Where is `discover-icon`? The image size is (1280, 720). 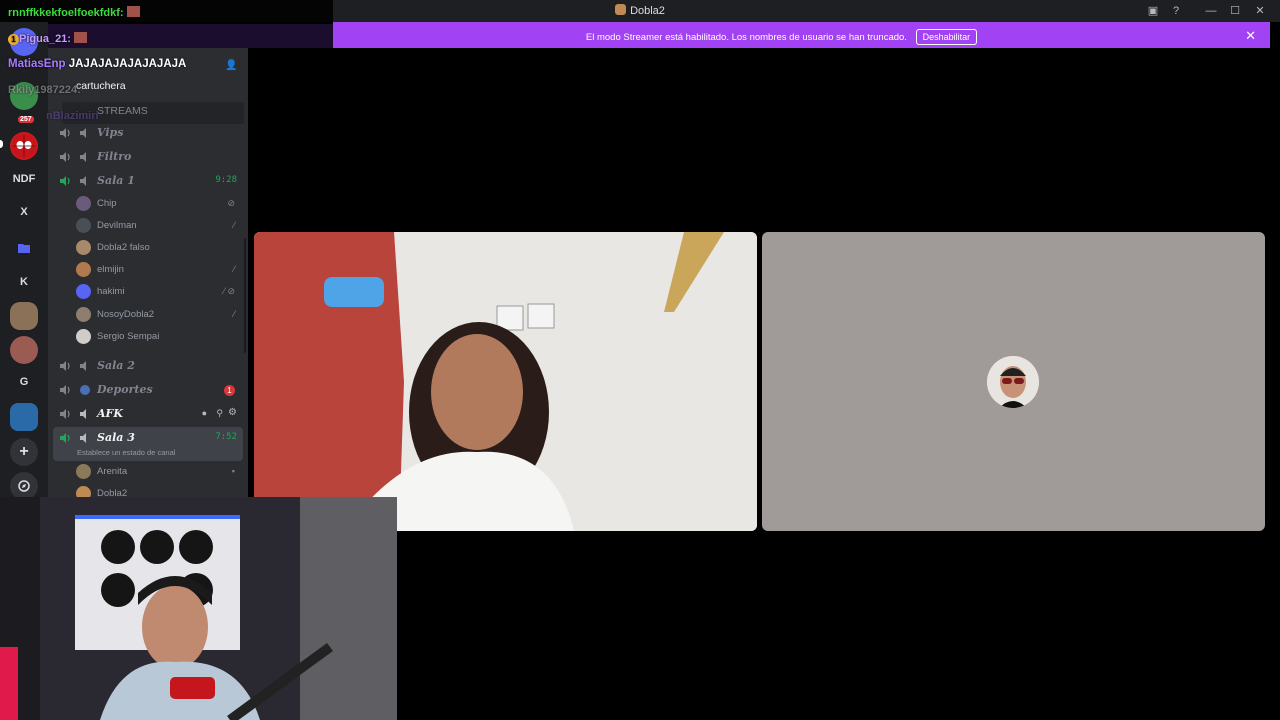 discover-icon is located at coordinates (24, 486).